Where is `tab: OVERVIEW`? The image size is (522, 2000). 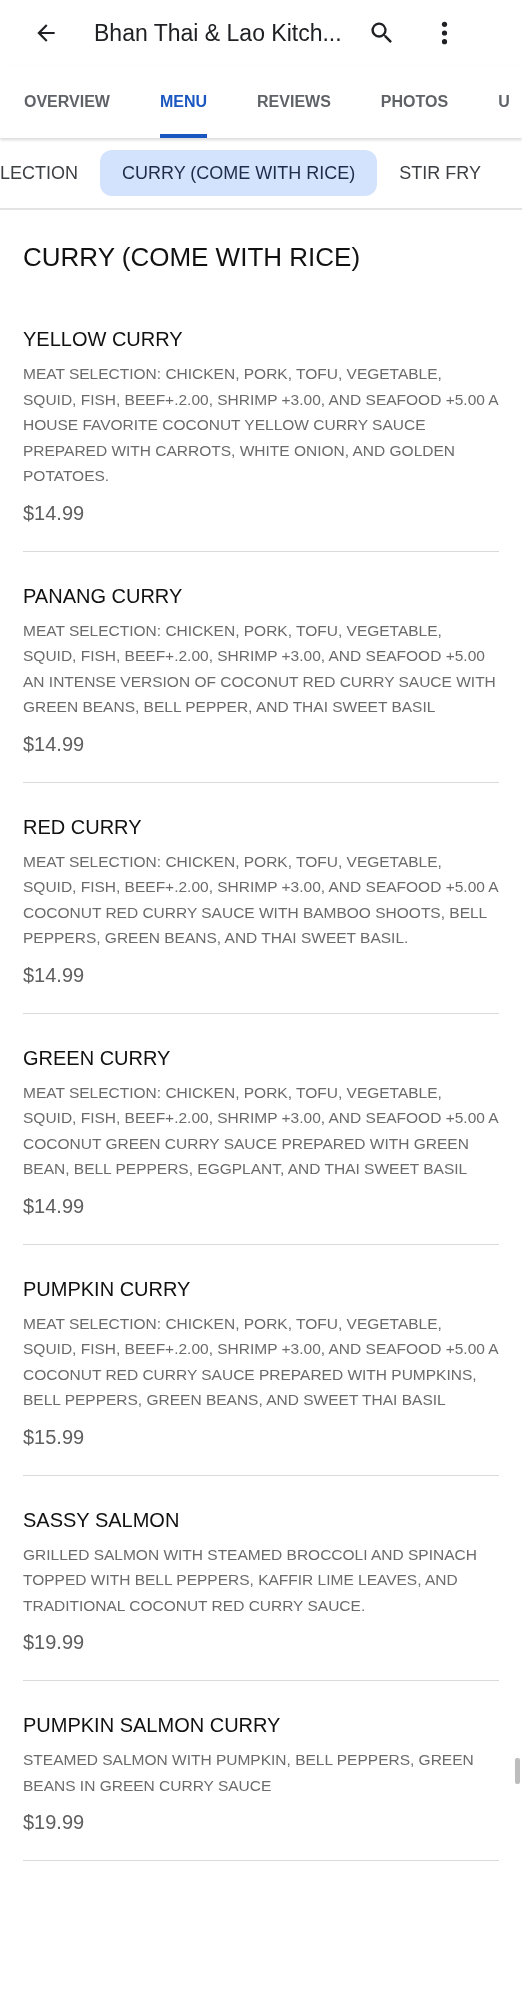 tab: OVERVIEW is located at coordinates (67, 102).